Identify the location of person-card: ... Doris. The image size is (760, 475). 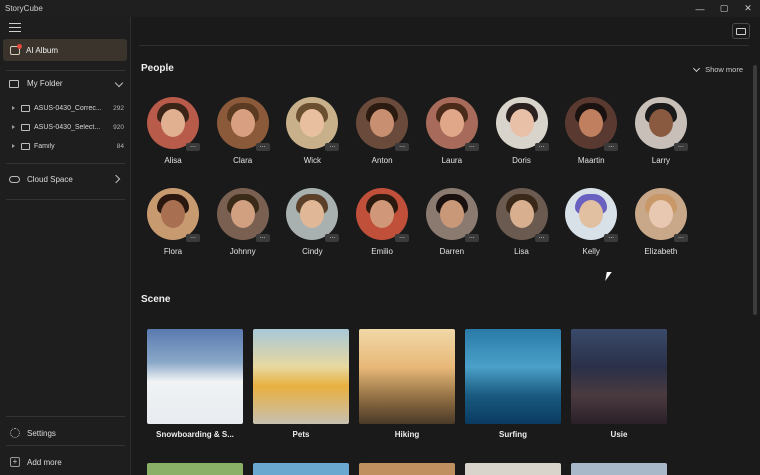
(522, 131).